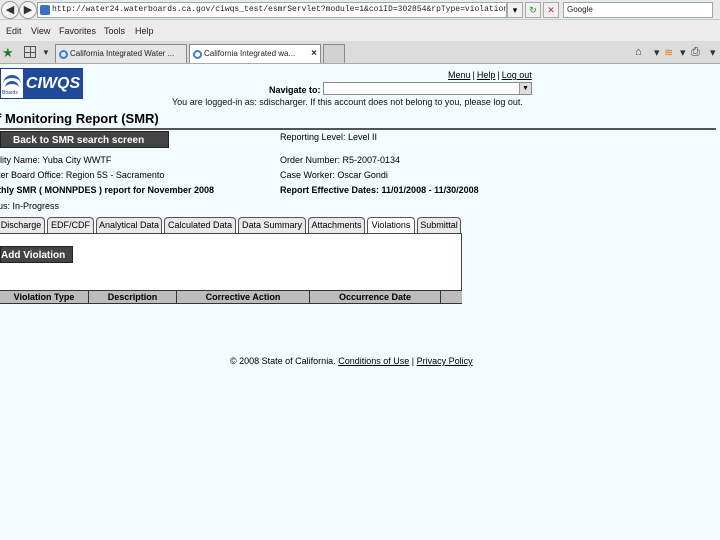 This screenshot has height=540, width=720. I want to click on browser-menu-bar: Edit View Favorites Tools Help, so click(360, 30).